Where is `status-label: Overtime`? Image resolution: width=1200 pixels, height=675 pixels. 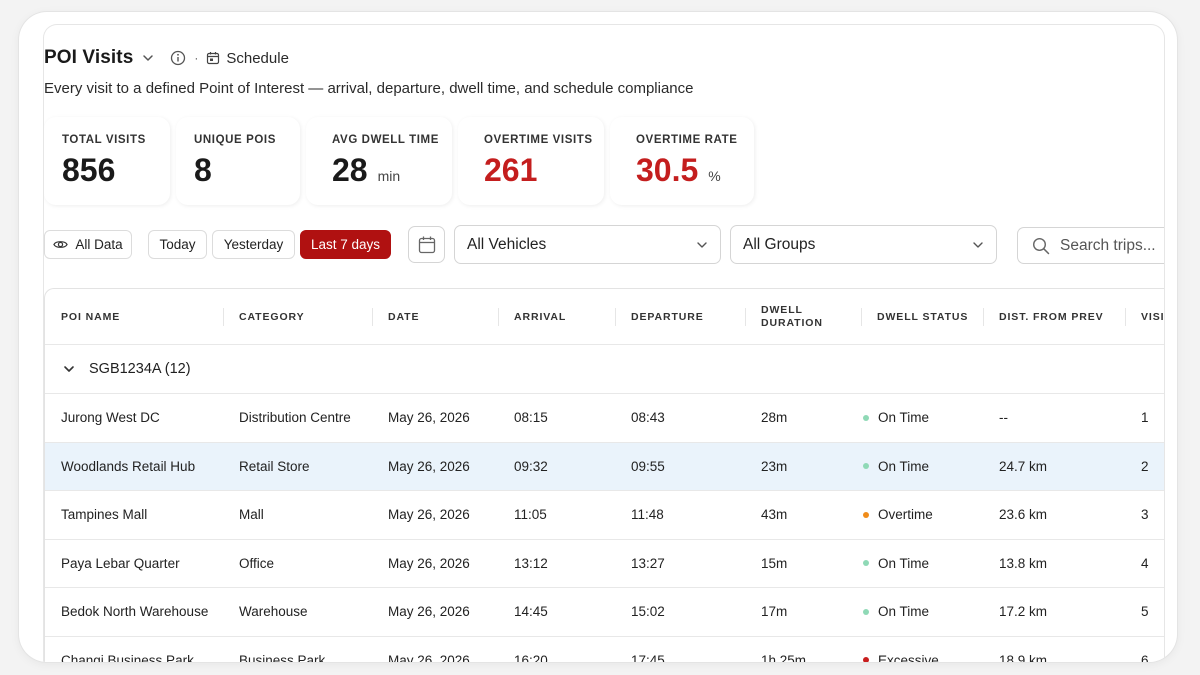
status-label: Overtime is located at coordinates (905, 515).